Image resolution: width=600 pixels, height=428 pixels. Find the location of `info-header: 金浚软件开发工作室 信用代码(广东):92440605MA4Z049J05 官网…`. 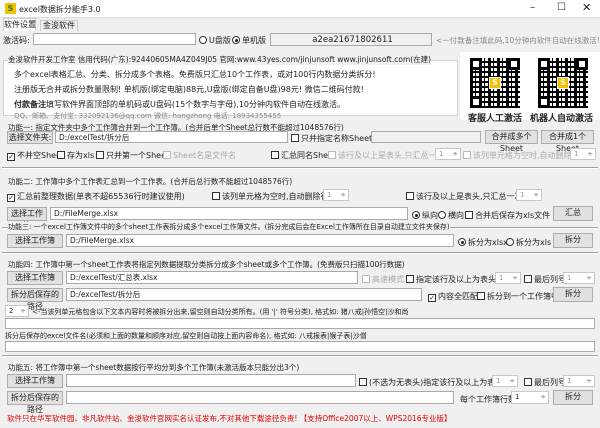

info-header: 金浚软件开发工作室 信用代码(广东):92440605MA4Z049J05 官网… is located at coordinates (220, 59).